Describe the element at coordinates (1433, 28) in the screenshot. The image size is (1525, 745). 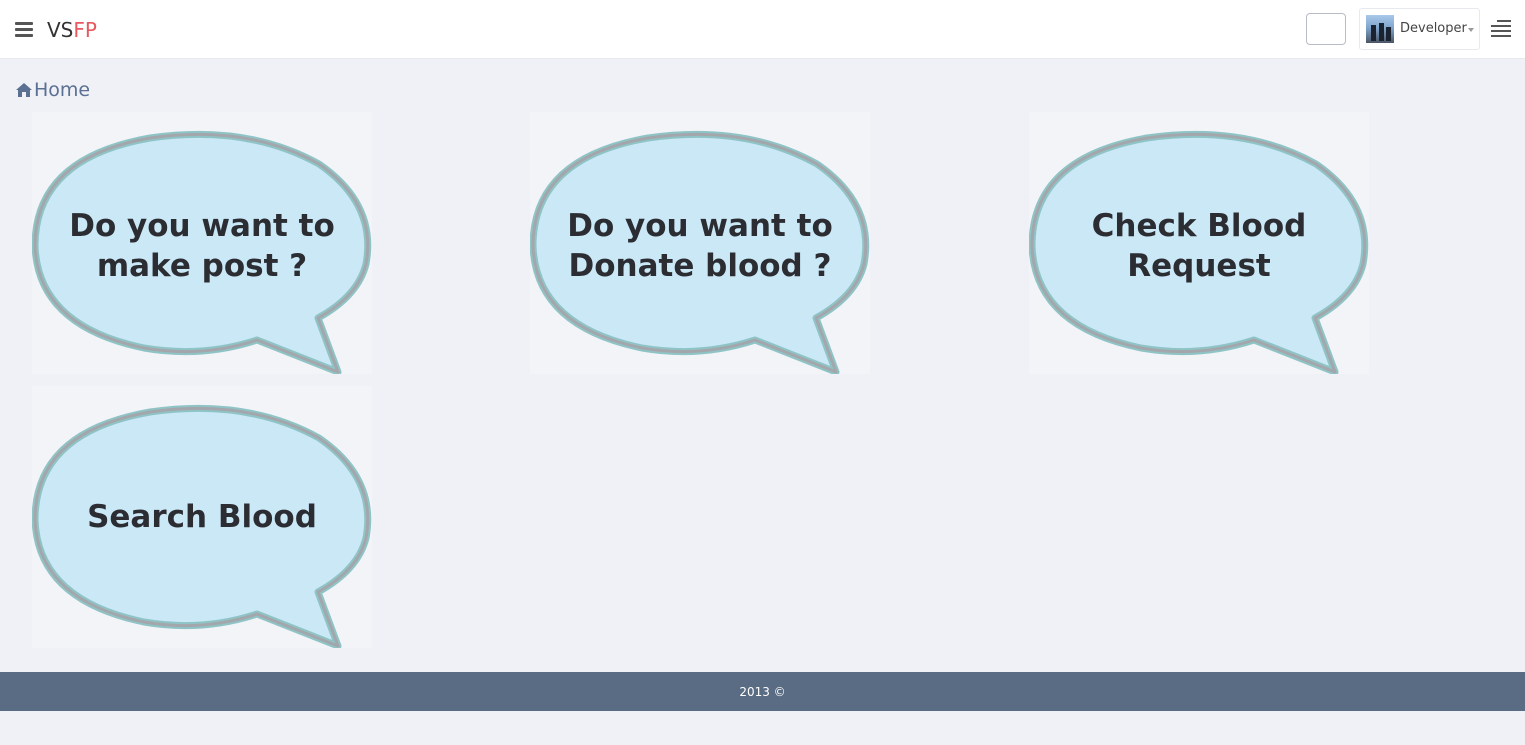
I see `user-name: Developer` at that location.